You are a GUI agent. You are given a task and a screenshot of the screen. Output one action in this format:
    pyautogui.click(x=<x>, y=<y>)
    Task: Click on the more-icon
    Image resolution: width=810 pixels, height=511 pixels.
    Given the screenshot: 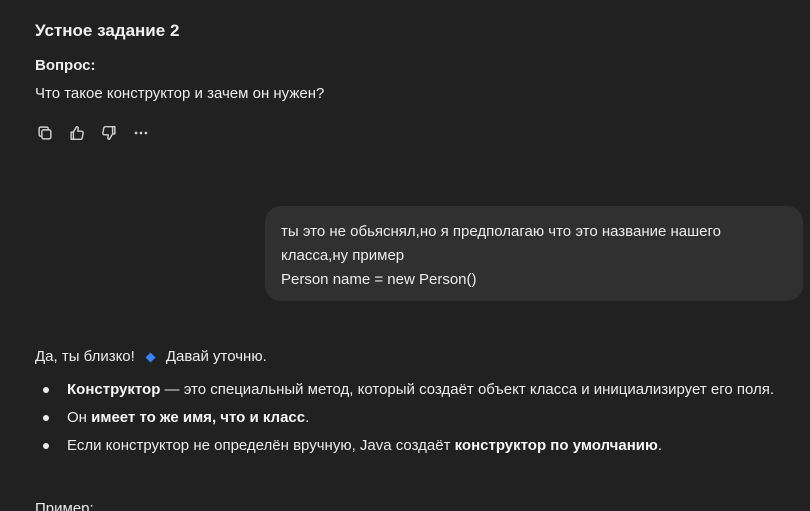 What is the action you would take?
    pyautogui.click(x=141, y=133)
    